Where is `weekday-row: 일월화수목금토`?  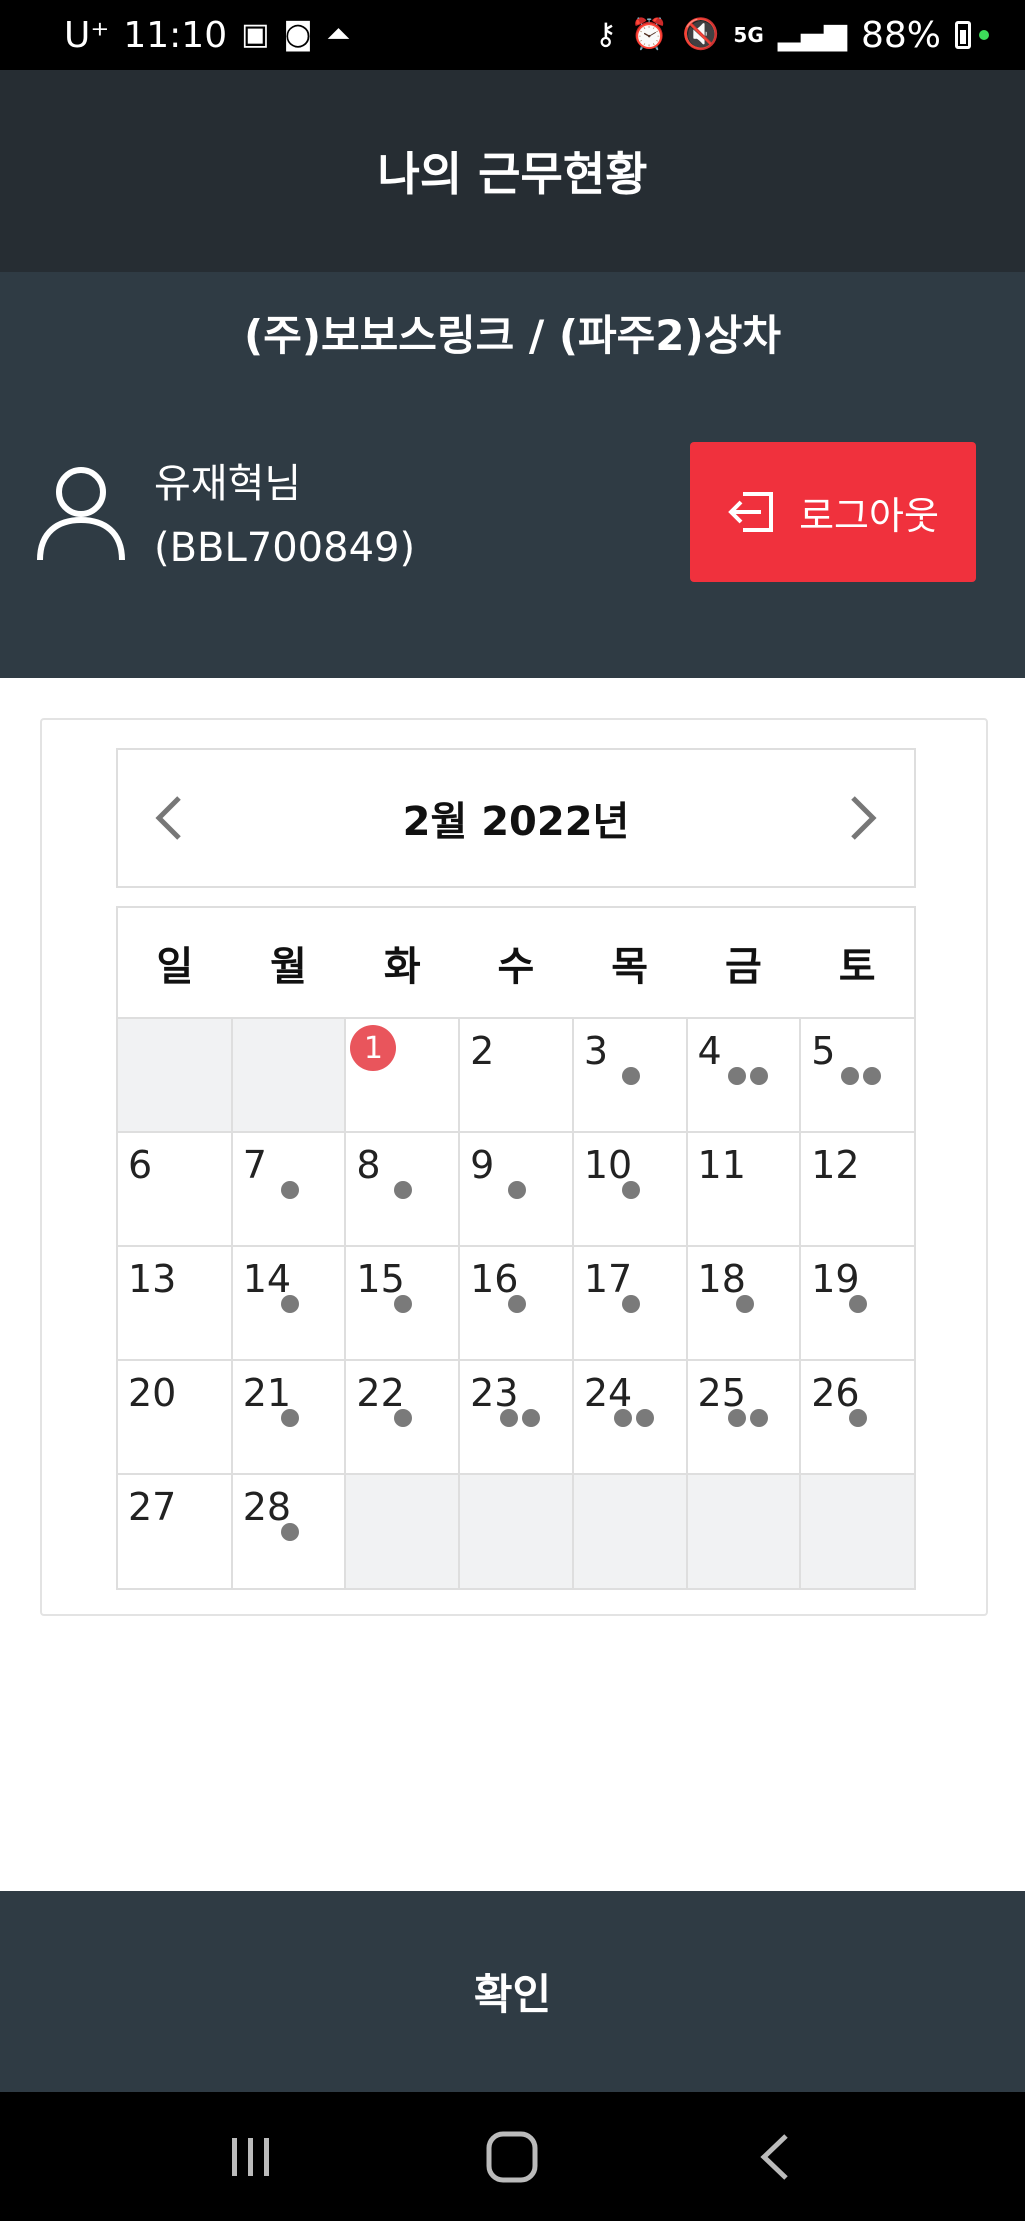
weekday-row: 일월화수목금토 is located at coordinates (516, 963).